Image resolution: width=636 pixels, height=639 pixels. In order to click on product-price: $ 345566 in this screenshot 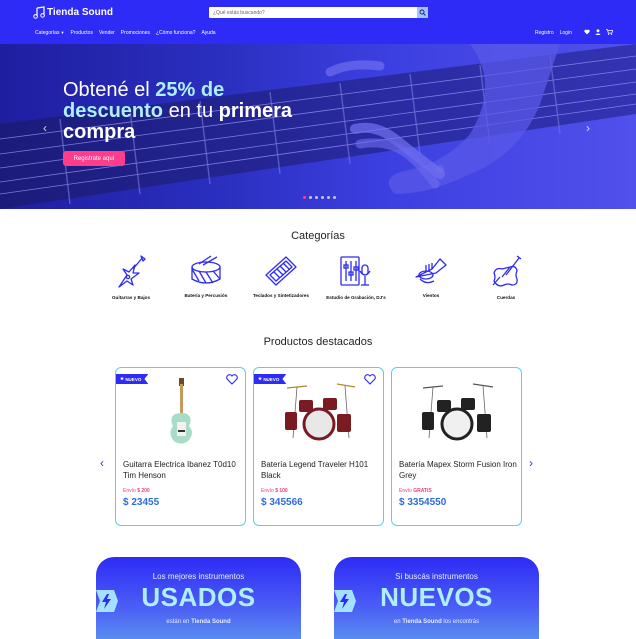, I will do `click(282, 502)`.